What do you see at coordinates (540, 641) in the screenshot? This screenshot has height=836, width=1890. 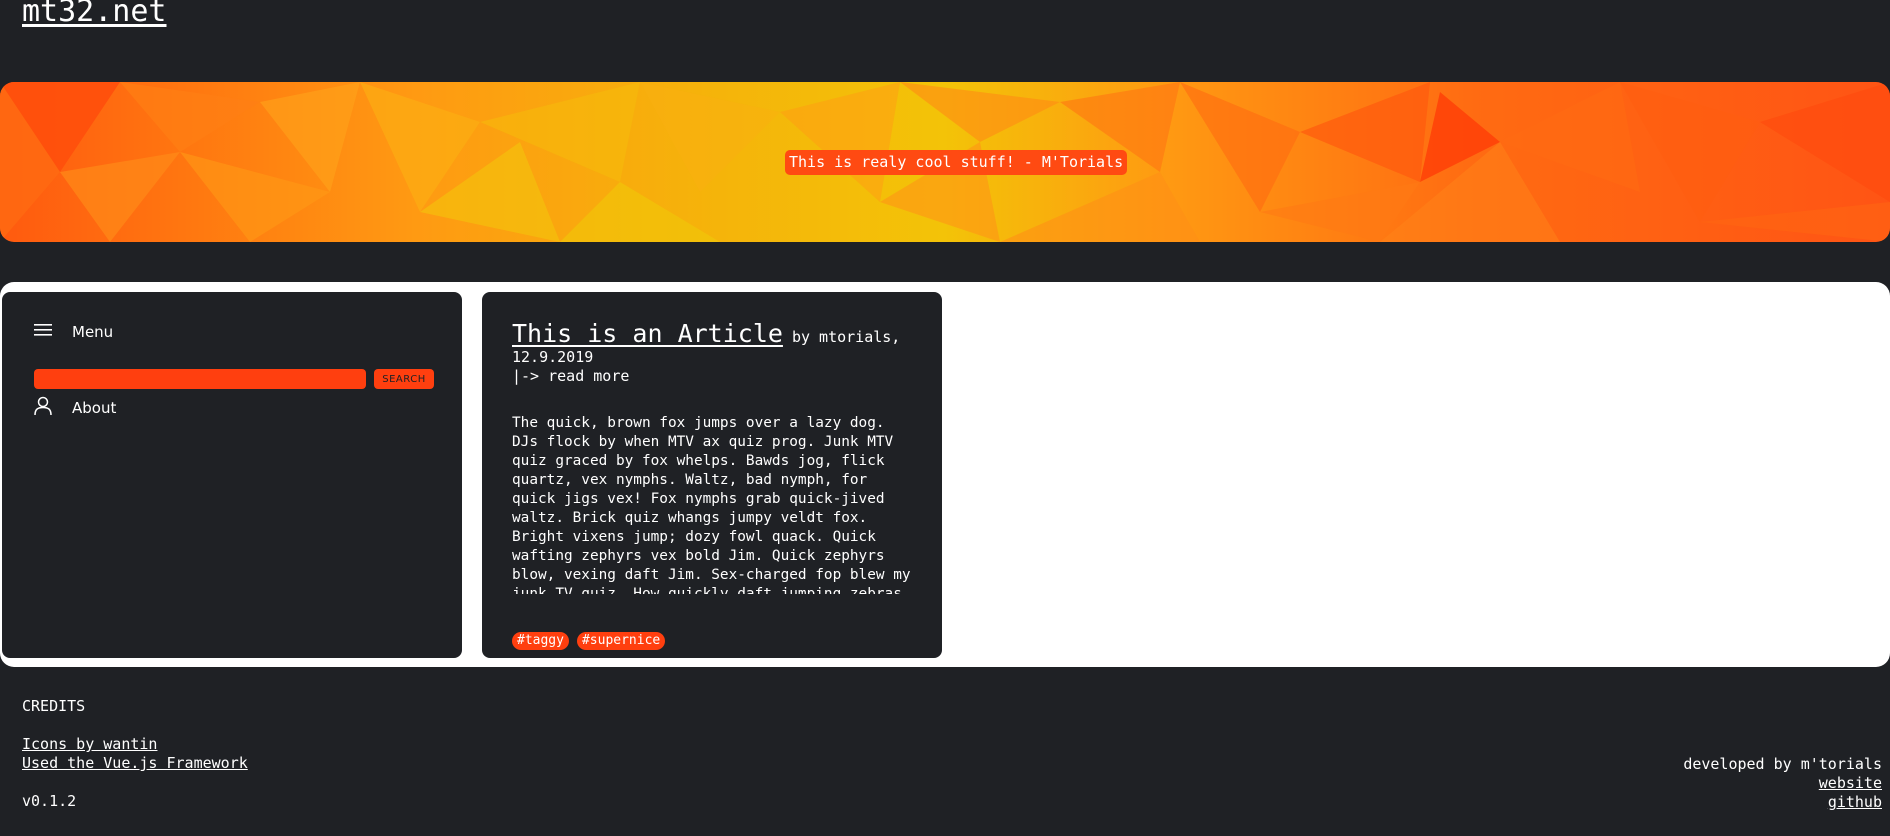 I see `tag-taggy: #taggy` at bounding box center [540, 641].